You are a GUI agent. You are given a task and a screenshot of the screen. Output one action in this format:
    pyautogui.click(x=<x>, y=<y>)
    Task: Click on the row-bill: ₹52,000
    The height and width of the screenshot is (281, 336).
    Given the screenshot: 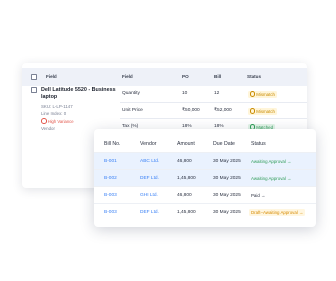 What is the action you would take?
    pyautogui.click(x=223, y=110)
    